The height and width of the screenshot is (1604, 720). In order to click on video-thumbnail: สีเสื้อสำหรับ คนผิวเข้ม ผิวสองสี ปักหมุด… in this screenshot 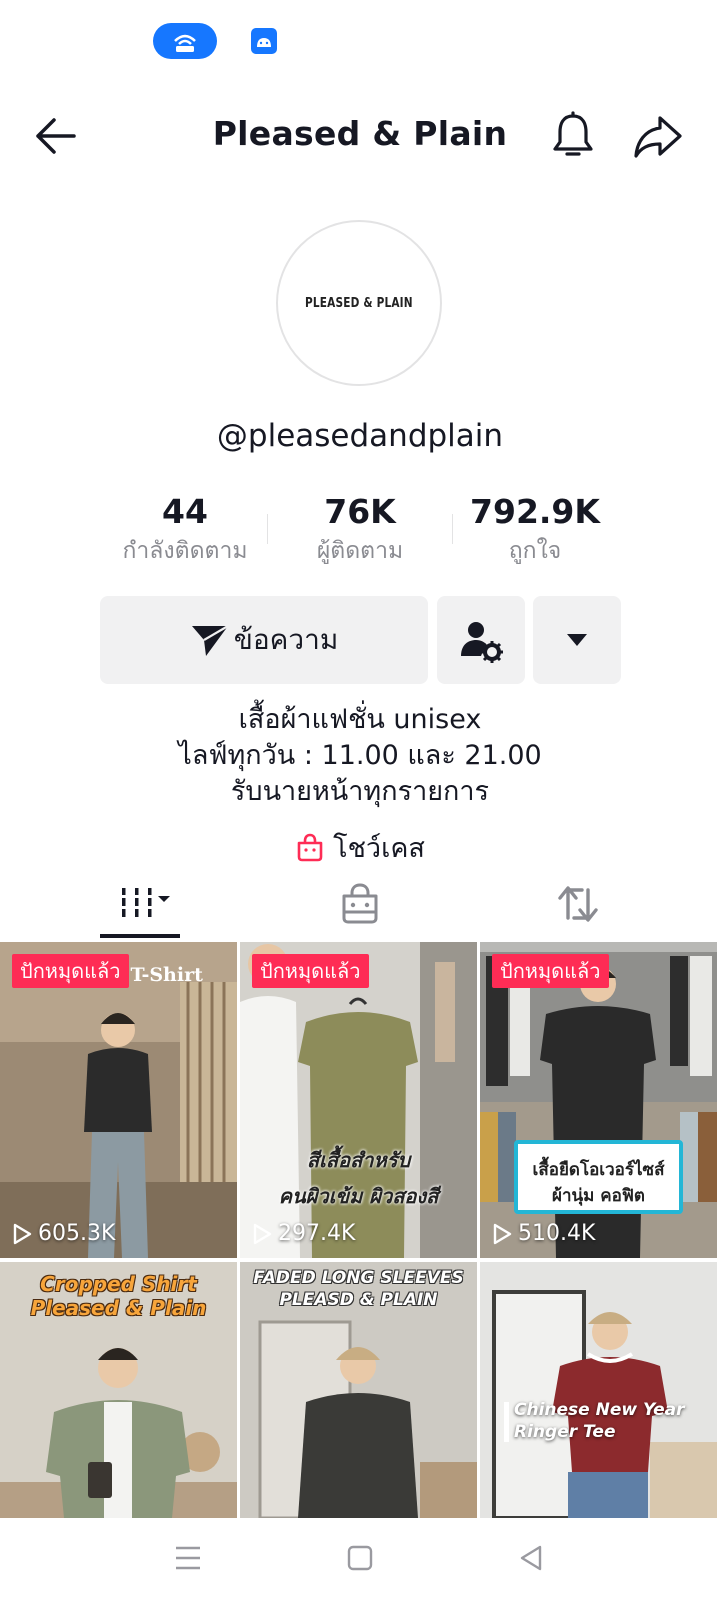, I will do `click(358, 1100)`.